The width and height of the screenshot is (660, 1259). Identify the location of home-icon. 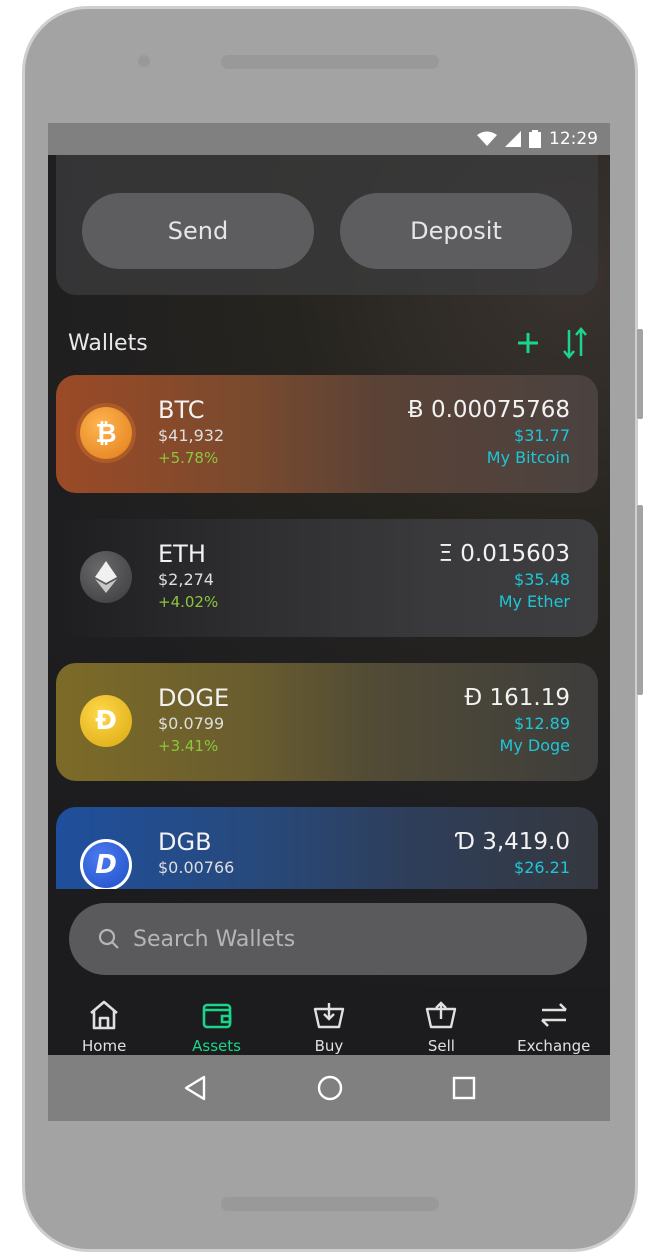
(104, 1015).